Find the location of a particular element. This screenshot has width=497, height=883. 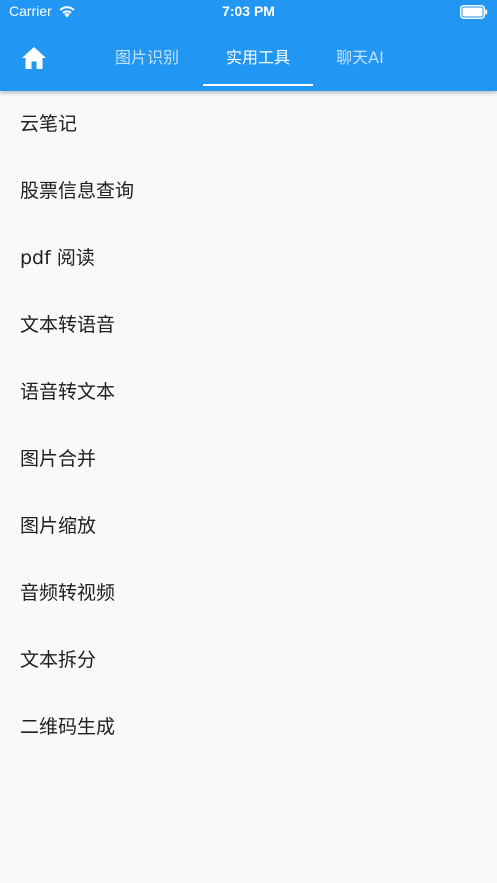

app-bar: Carrier 7:03 PM 图片识别 实用工具 聊天AI is located at coordinates (248, 45).